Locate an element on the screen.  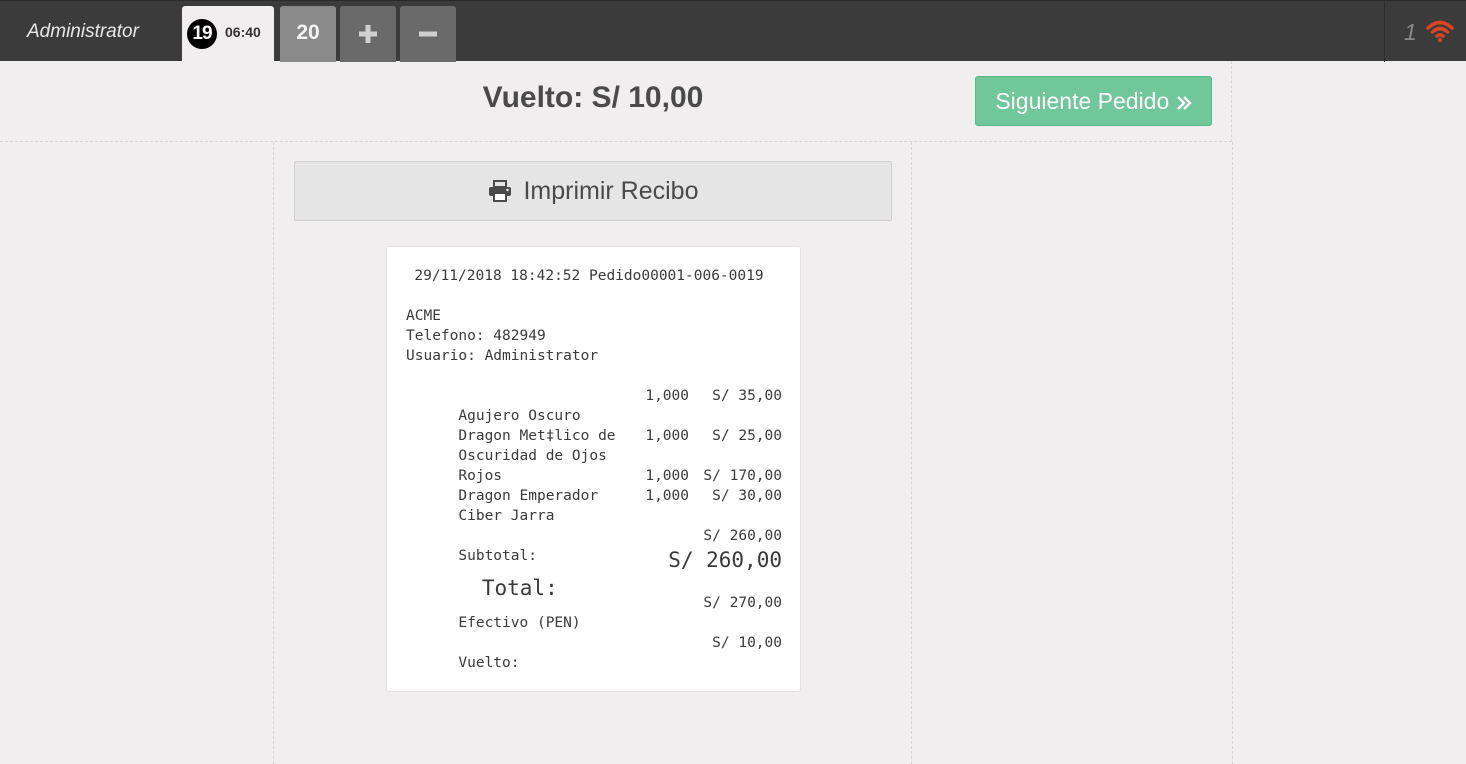
minus-icon is located at coordinates (428, 34).